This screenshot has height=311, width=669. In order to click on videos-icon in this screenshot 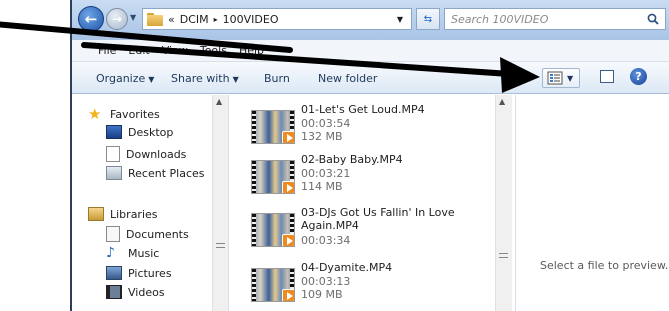, I will do `click(114, 292)`.